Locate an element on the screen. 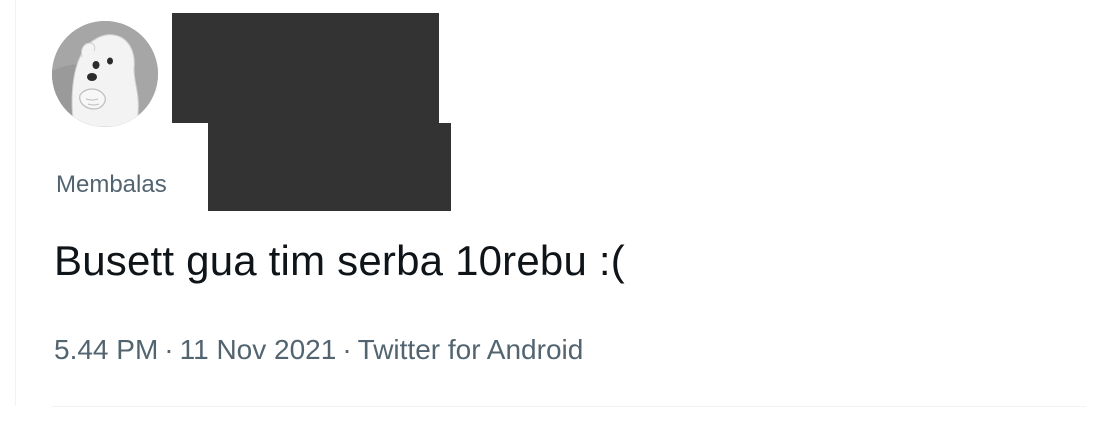 This screenshot has width=1100, height=422. tweet-timestamp-link: 5.44 PM · 11 Nov 2021 is located at coordinates (195, 349).